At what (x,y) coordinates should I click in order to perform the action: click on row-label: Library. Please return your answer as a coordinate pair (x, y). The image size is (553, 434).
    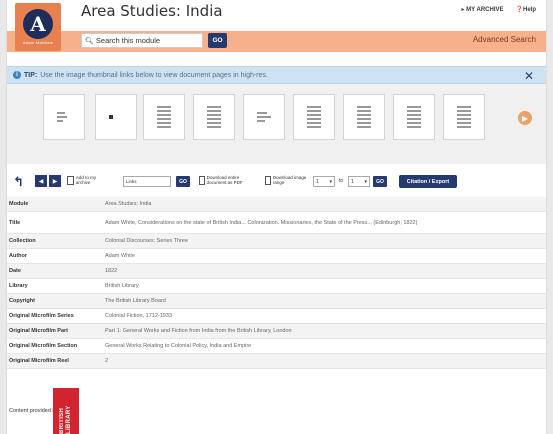
    Looking at the image, I should click on (18, 286).